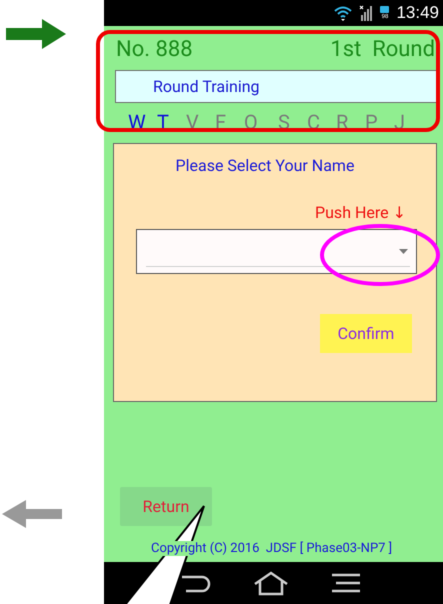  I want to click on confirm-button: Confirm, so click(366, 333).